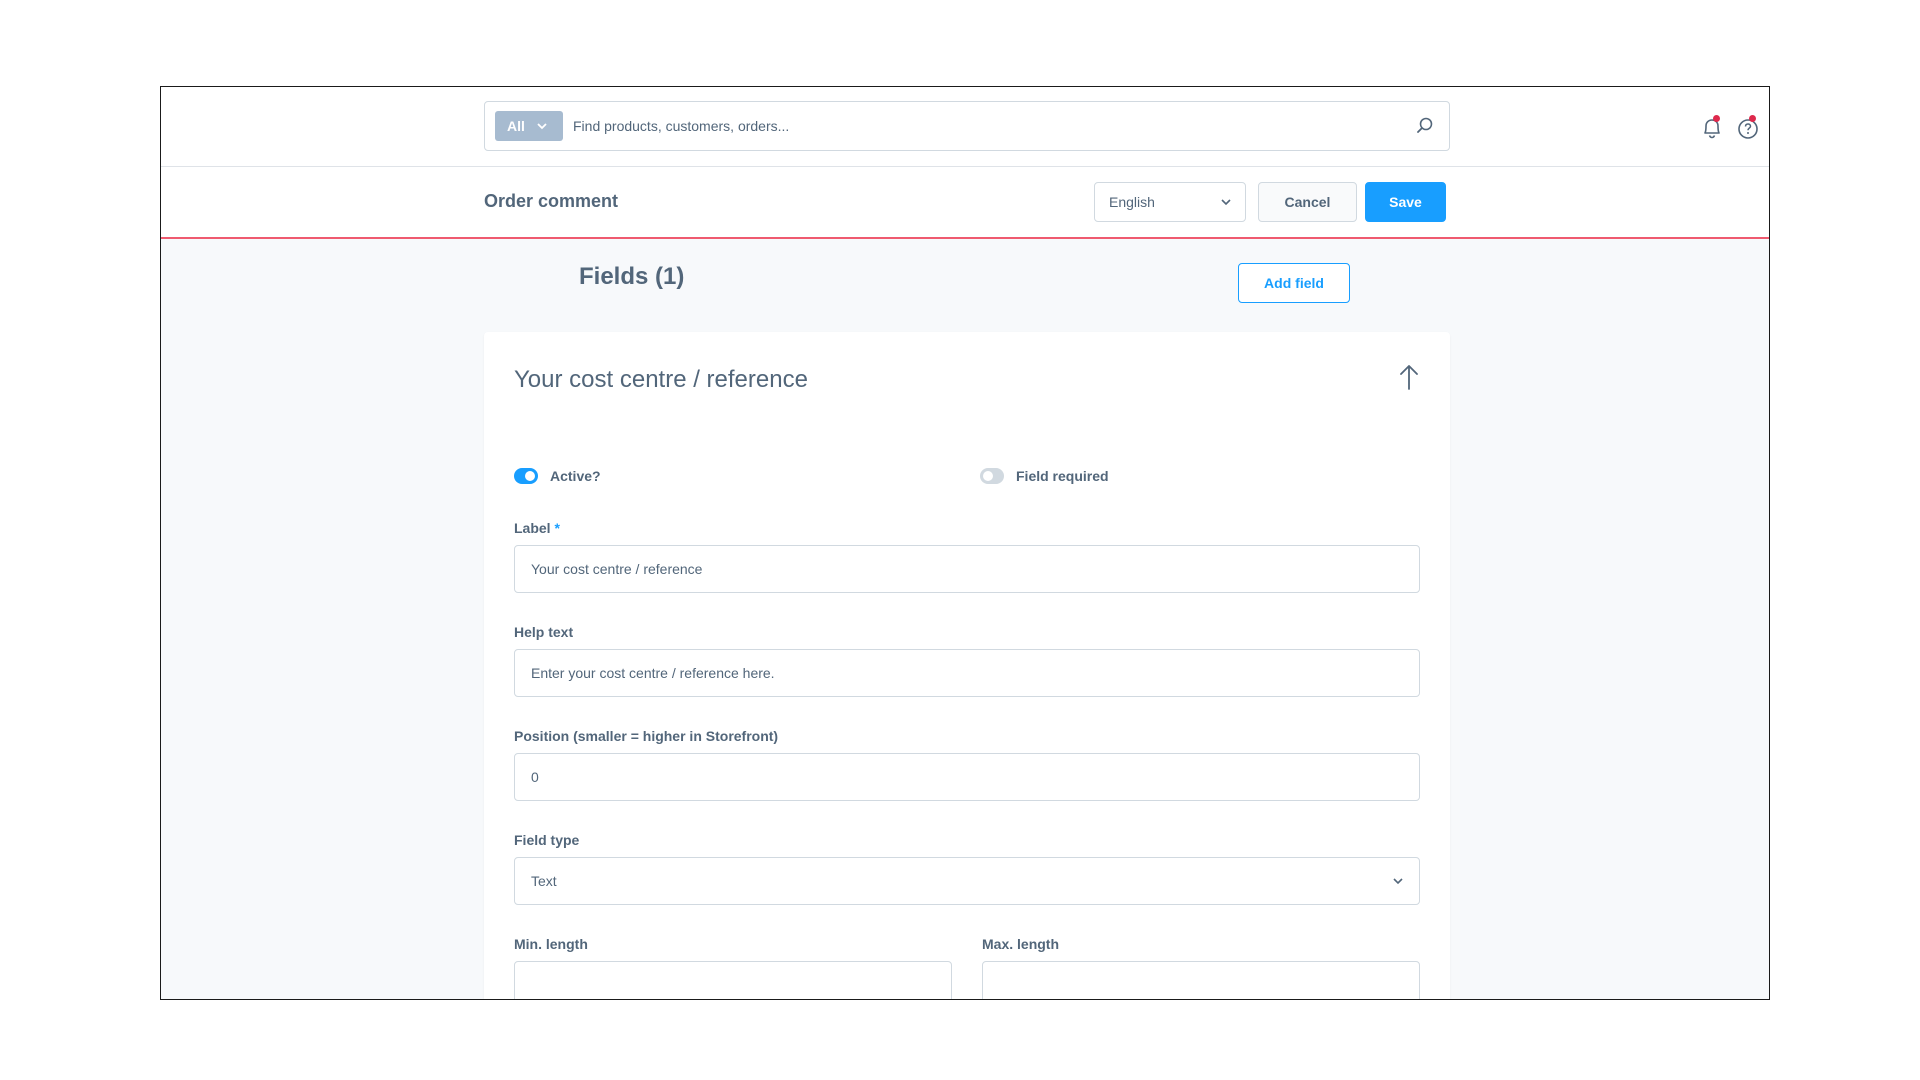 The image size is (1920, 1080). I want to click on required-toggle-row: Field required, so click(1044, 476).